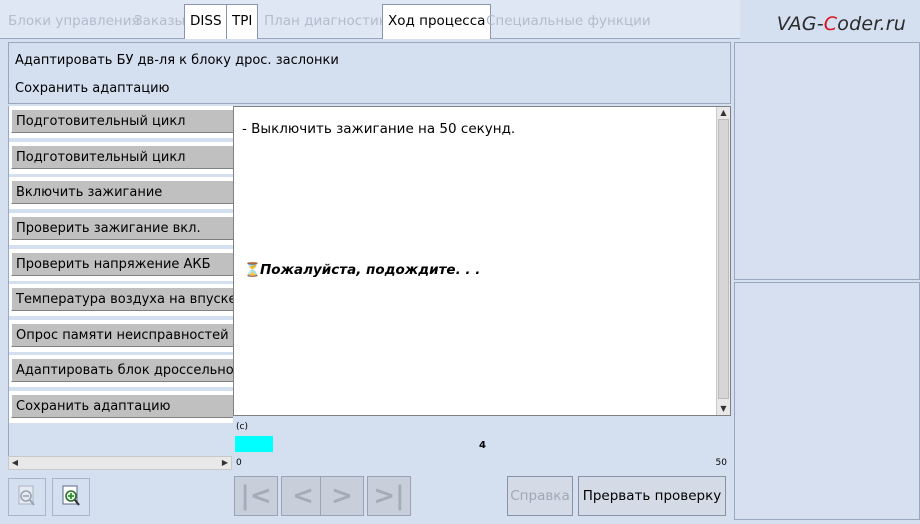 This screenshot has height=524, width=920. I want to click on step-item: Сохранить адаптацию, so click(121, 407).